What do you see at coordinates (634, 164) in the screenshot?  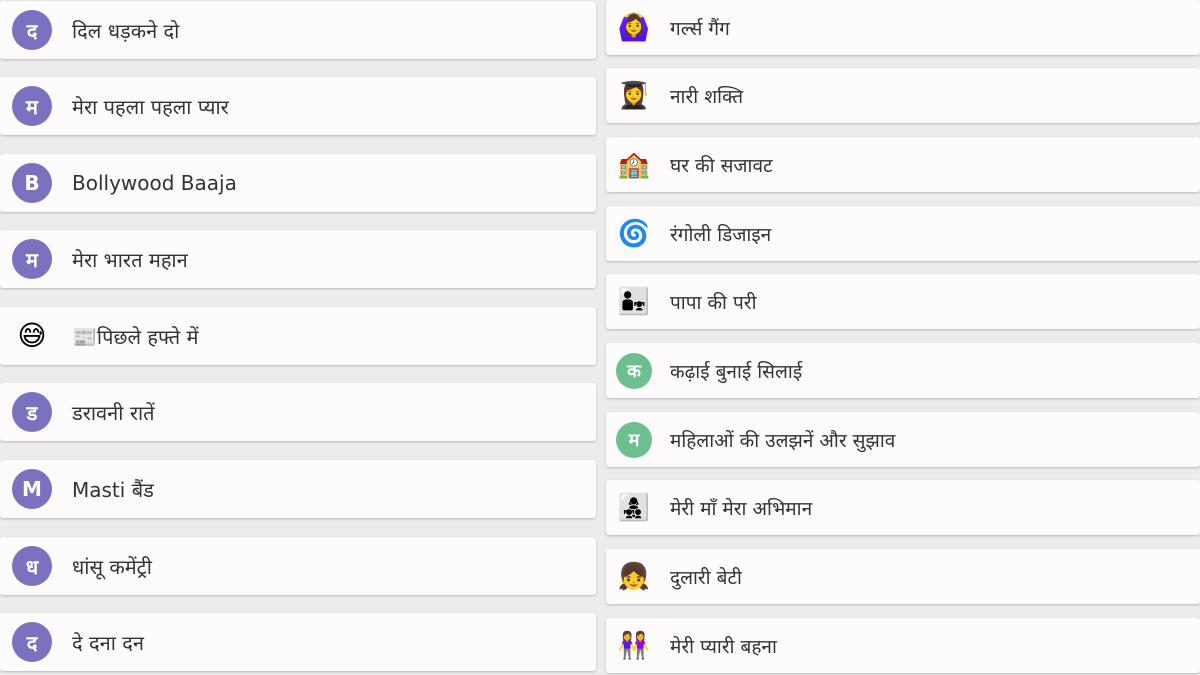 I see `school-building-icon: 🏫` at bounding box center [634, 164].